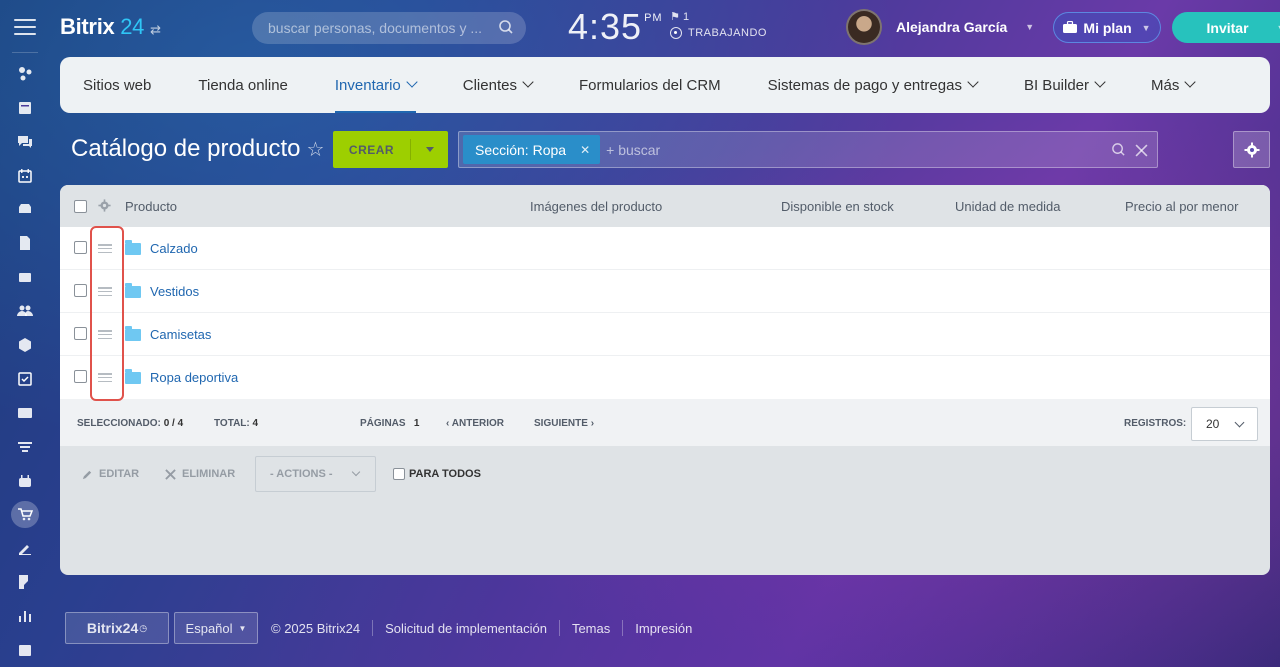  Describe the element at coordinates (25, 74) in the screenshot. I see `activity-stream-icon` at that location.